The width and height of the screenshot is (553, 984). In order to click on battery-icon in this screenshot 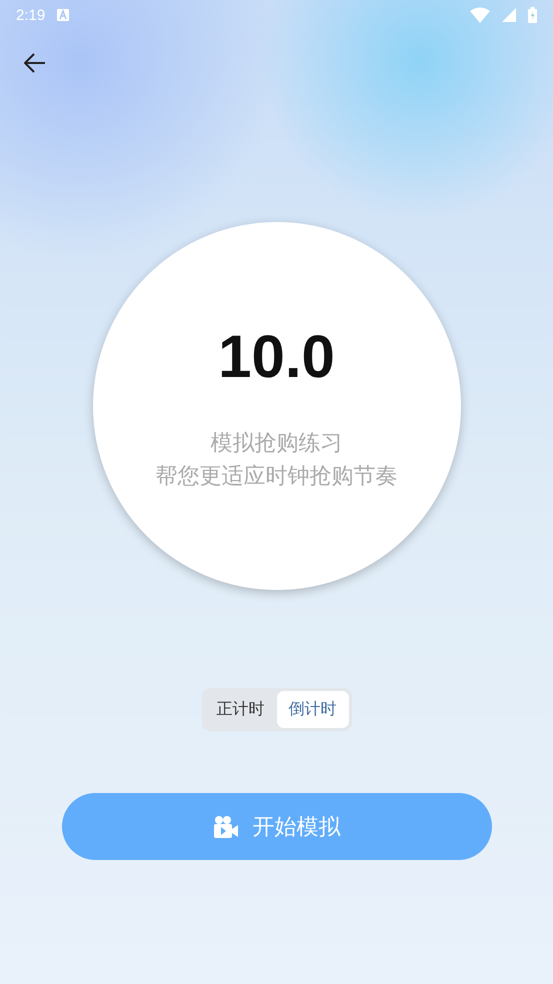, I will do `click(532, 15)`.